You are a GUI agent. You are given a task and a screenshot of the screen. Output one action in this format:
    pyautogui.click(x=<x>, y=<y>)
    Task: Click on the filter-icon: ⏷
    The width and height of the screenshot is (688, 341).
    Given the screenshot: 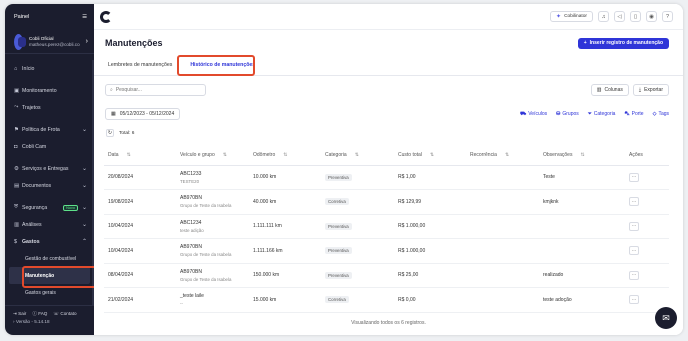 What is the action you would take?
    pyautogui.click(x=589, y=114)
    